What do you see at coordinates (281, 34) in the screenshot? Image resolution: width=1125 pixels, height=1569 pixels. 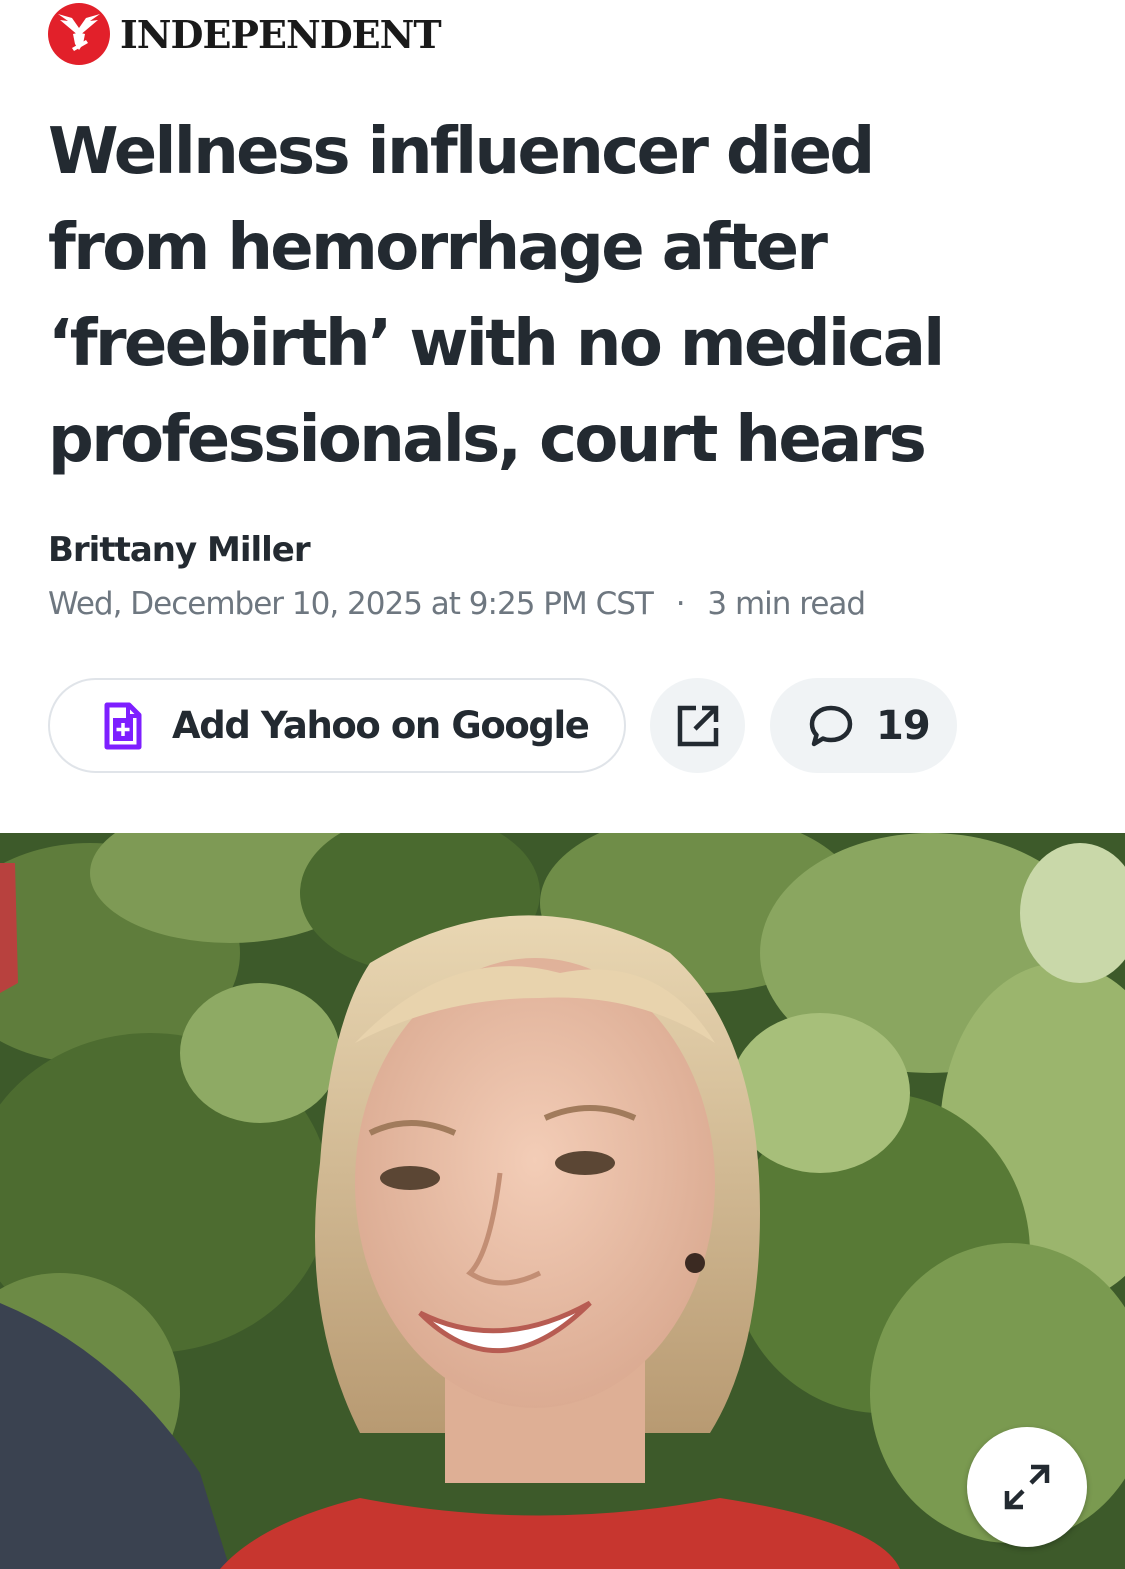 I see `brand-name: INDEPENDENT` at bounding box center [281, 34].